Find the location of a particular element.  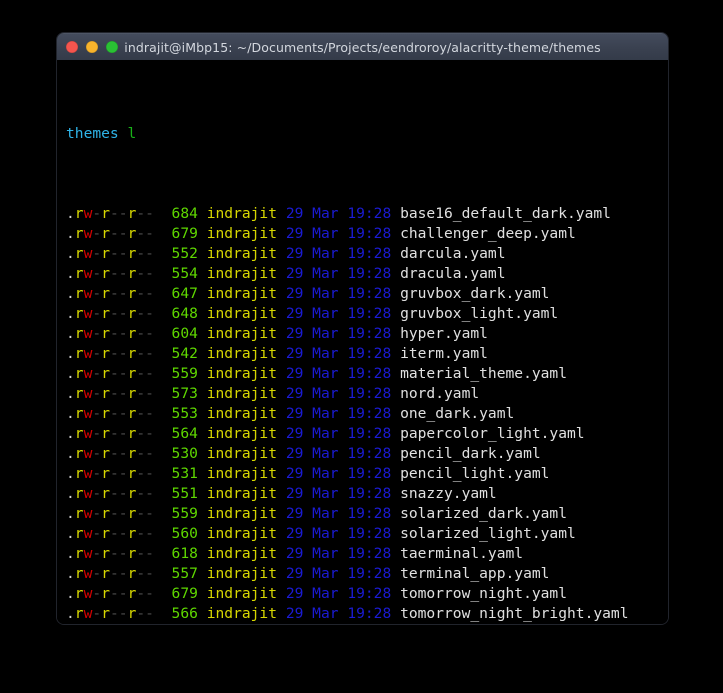

window-controls is located at coordinates (87, 47).